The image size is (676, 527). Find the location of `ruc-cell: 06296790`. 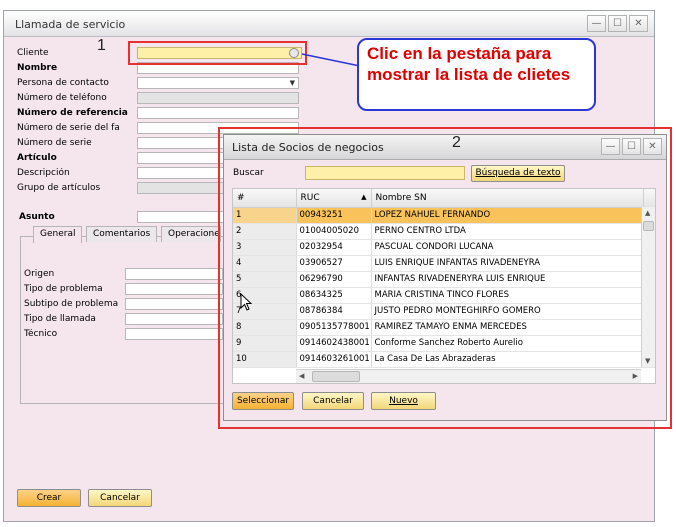

ruc-cell: 06296790 is located at coordinates (334, 279).